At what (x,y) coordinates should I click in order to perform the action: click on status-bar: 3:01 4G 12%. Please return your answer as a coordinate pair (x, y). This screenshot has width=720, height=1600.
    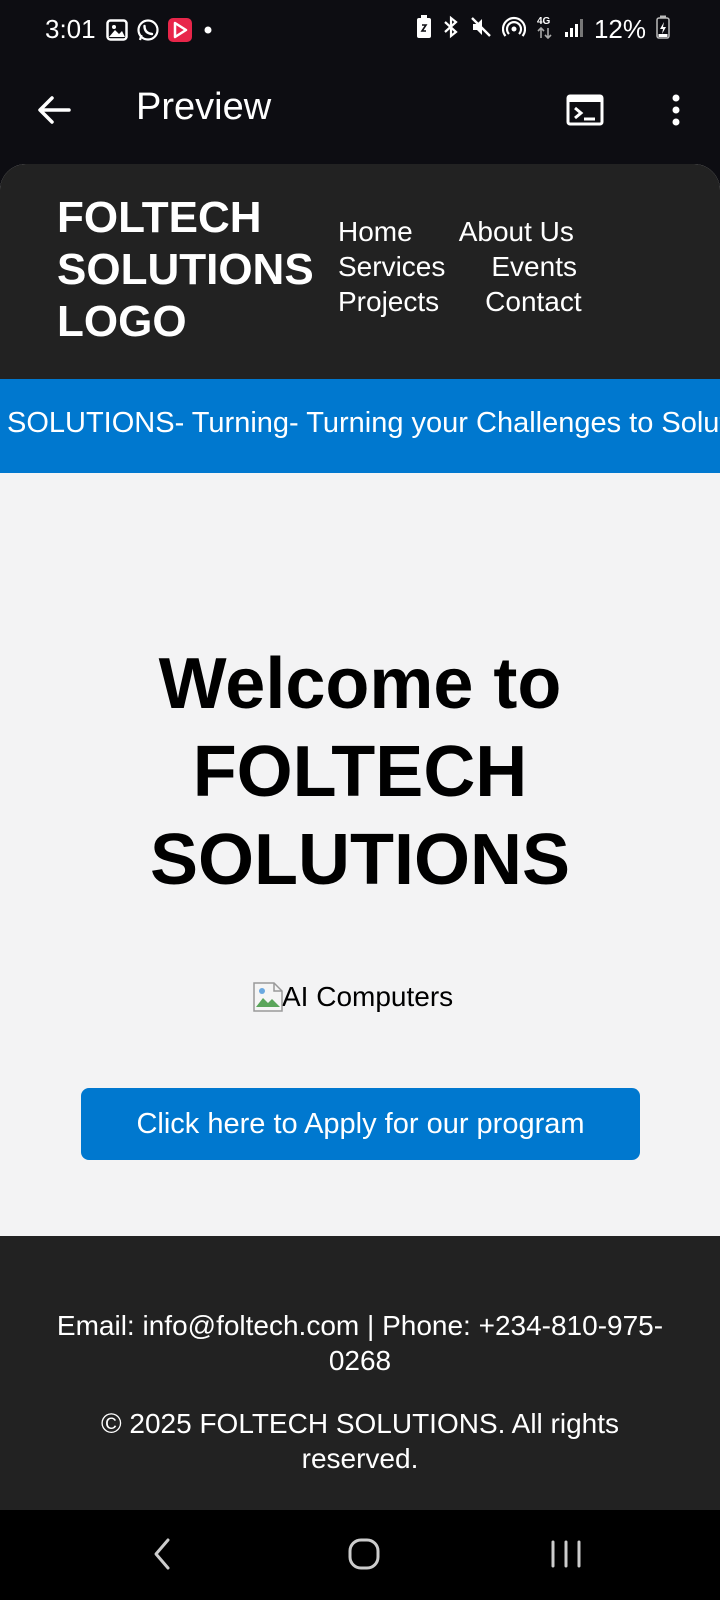
    Looking at the image, I should click on (360, 32).